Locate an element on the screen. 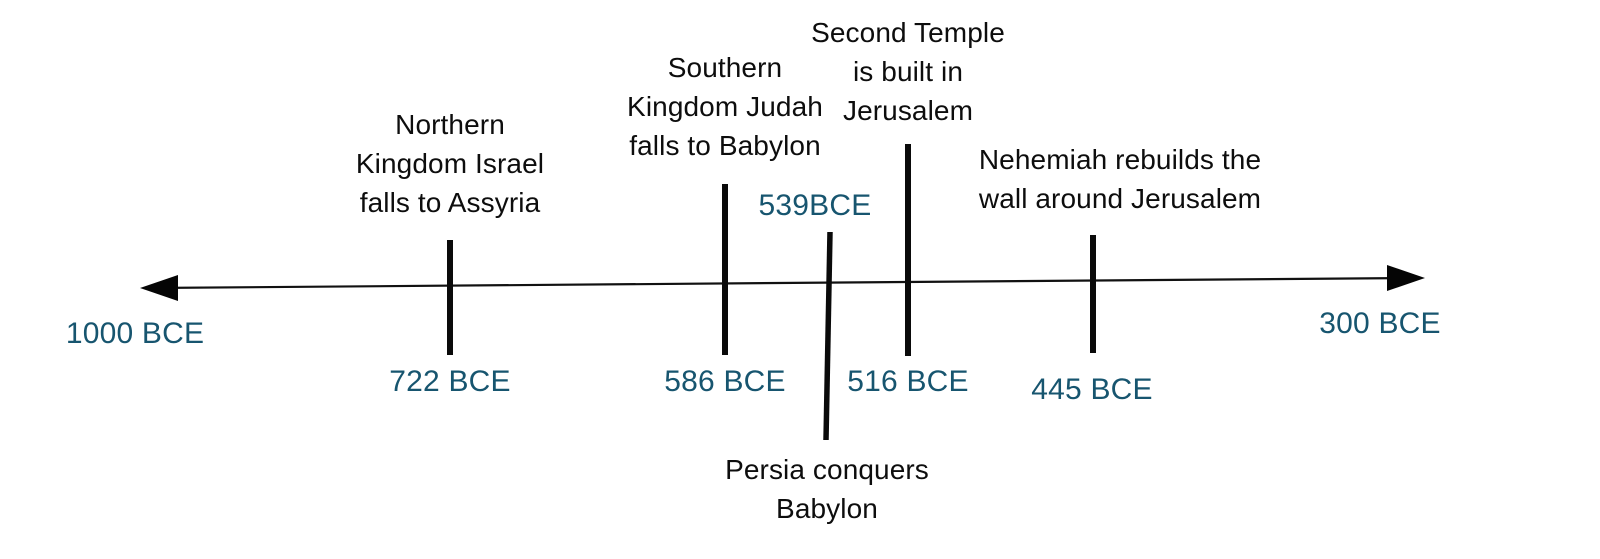  date-label-start-1000-bce: 1000 BCE is located at coordinates (135, 333).